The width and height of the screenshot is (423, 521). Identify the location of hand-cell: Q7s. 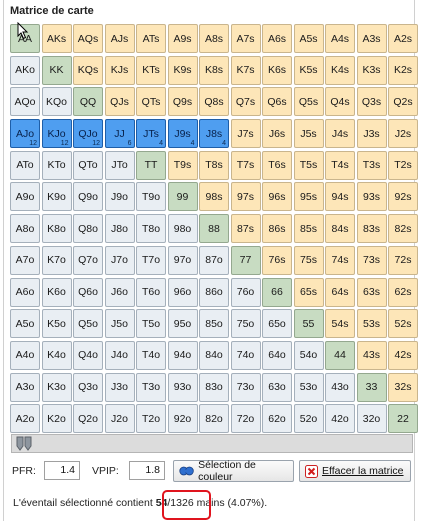
(245, 102).